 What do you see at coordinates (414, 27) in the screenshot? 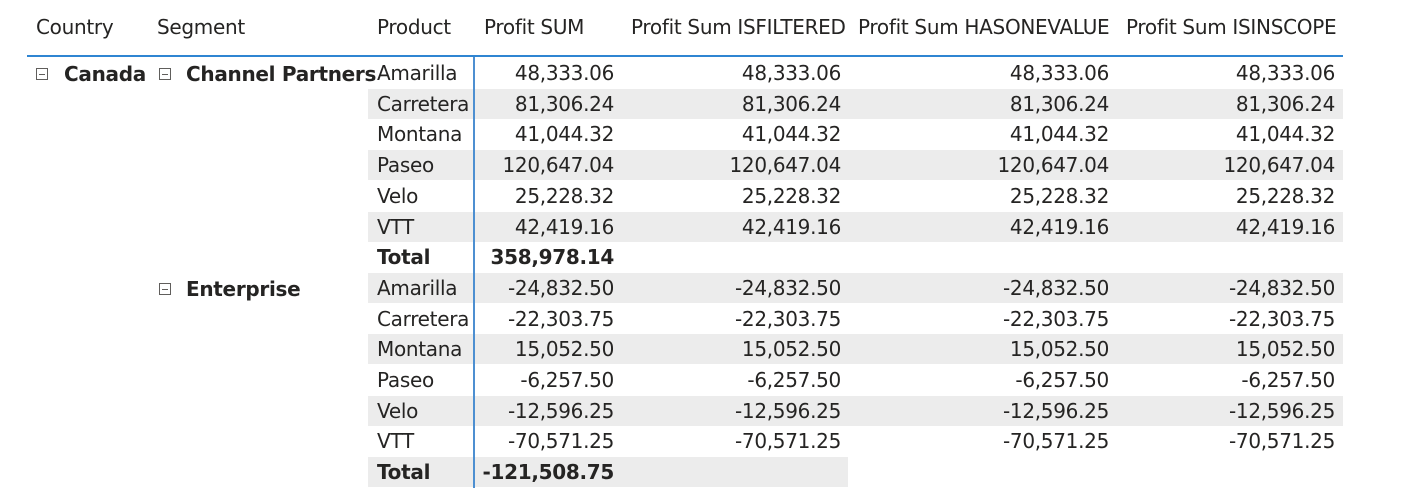
I see `column-header-product: Product` at bounding box center [414, 27].